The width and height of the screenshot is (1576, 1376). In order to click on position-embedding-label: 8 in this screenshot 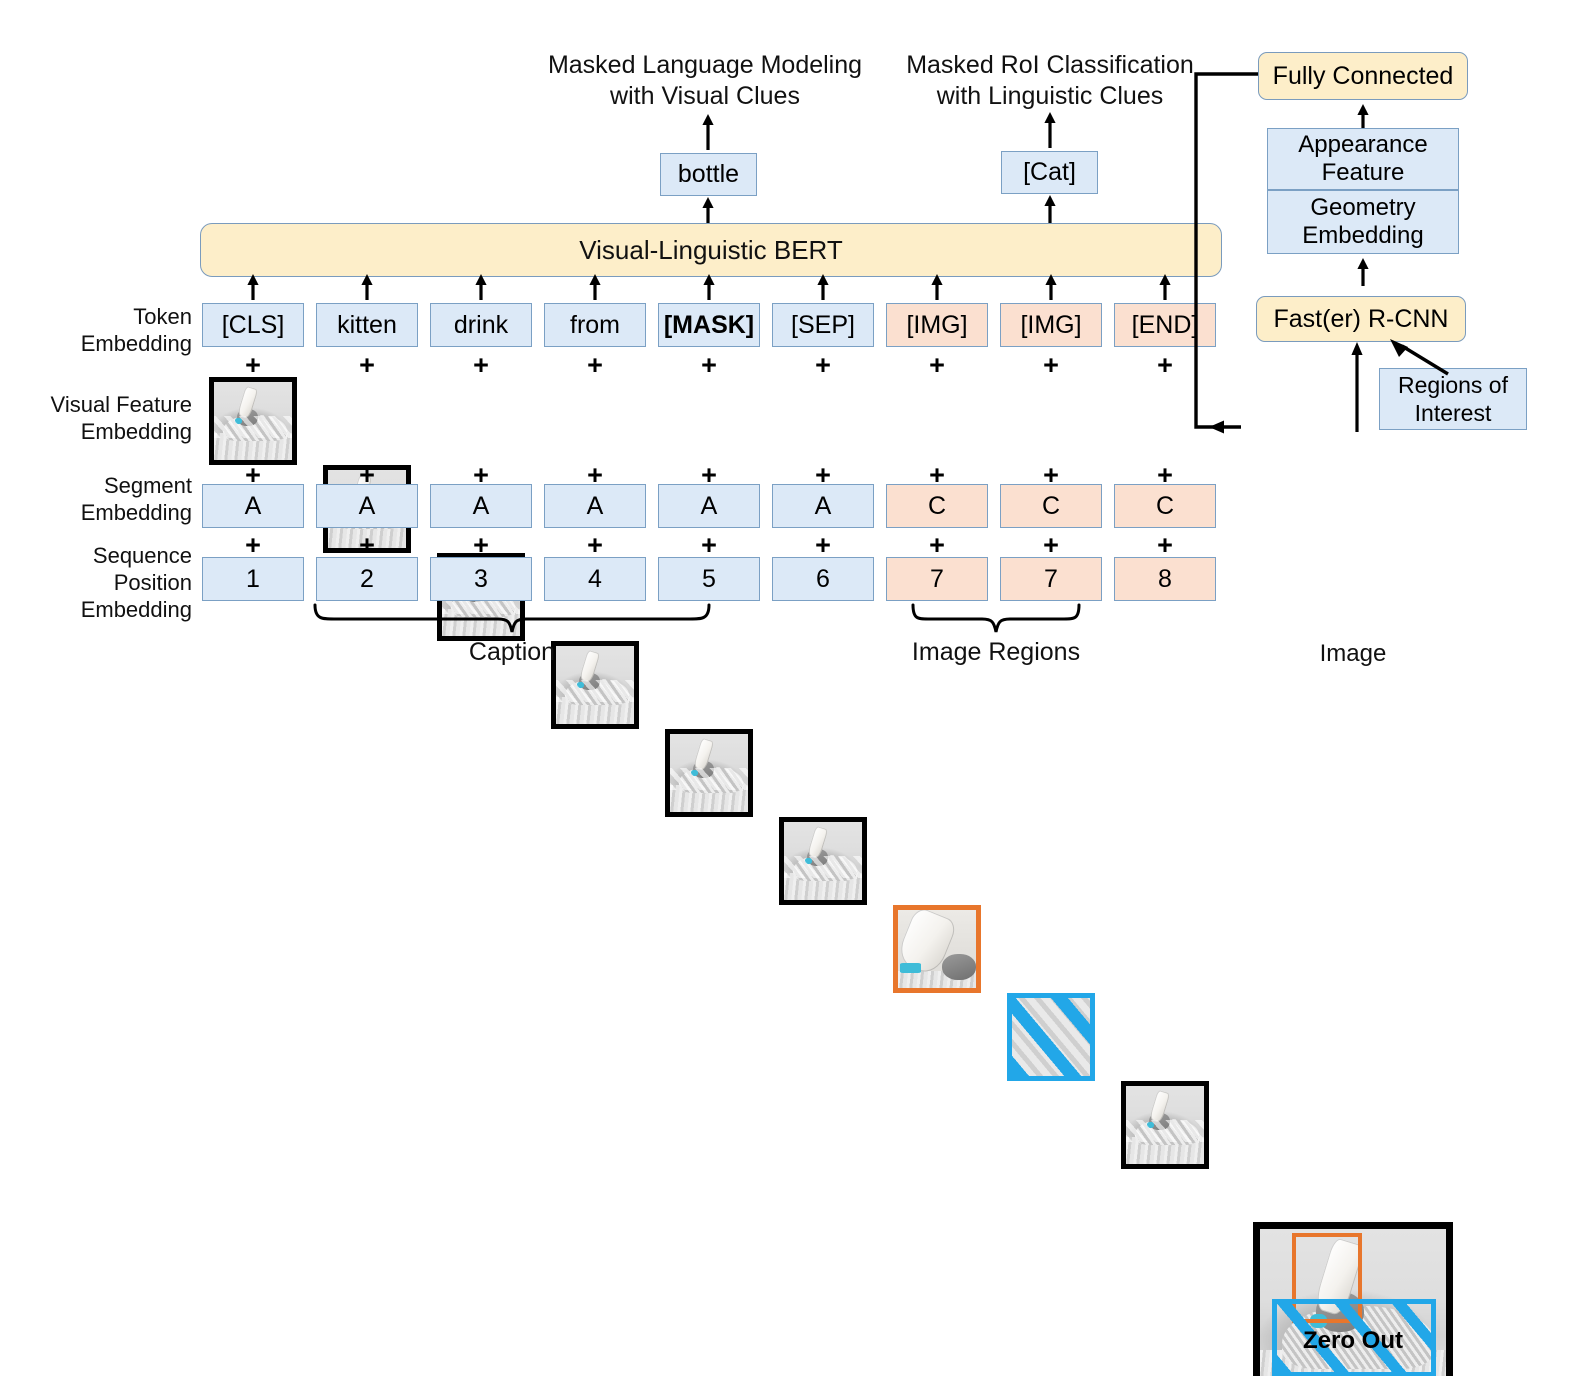, I will do `click(1165, 578)`.